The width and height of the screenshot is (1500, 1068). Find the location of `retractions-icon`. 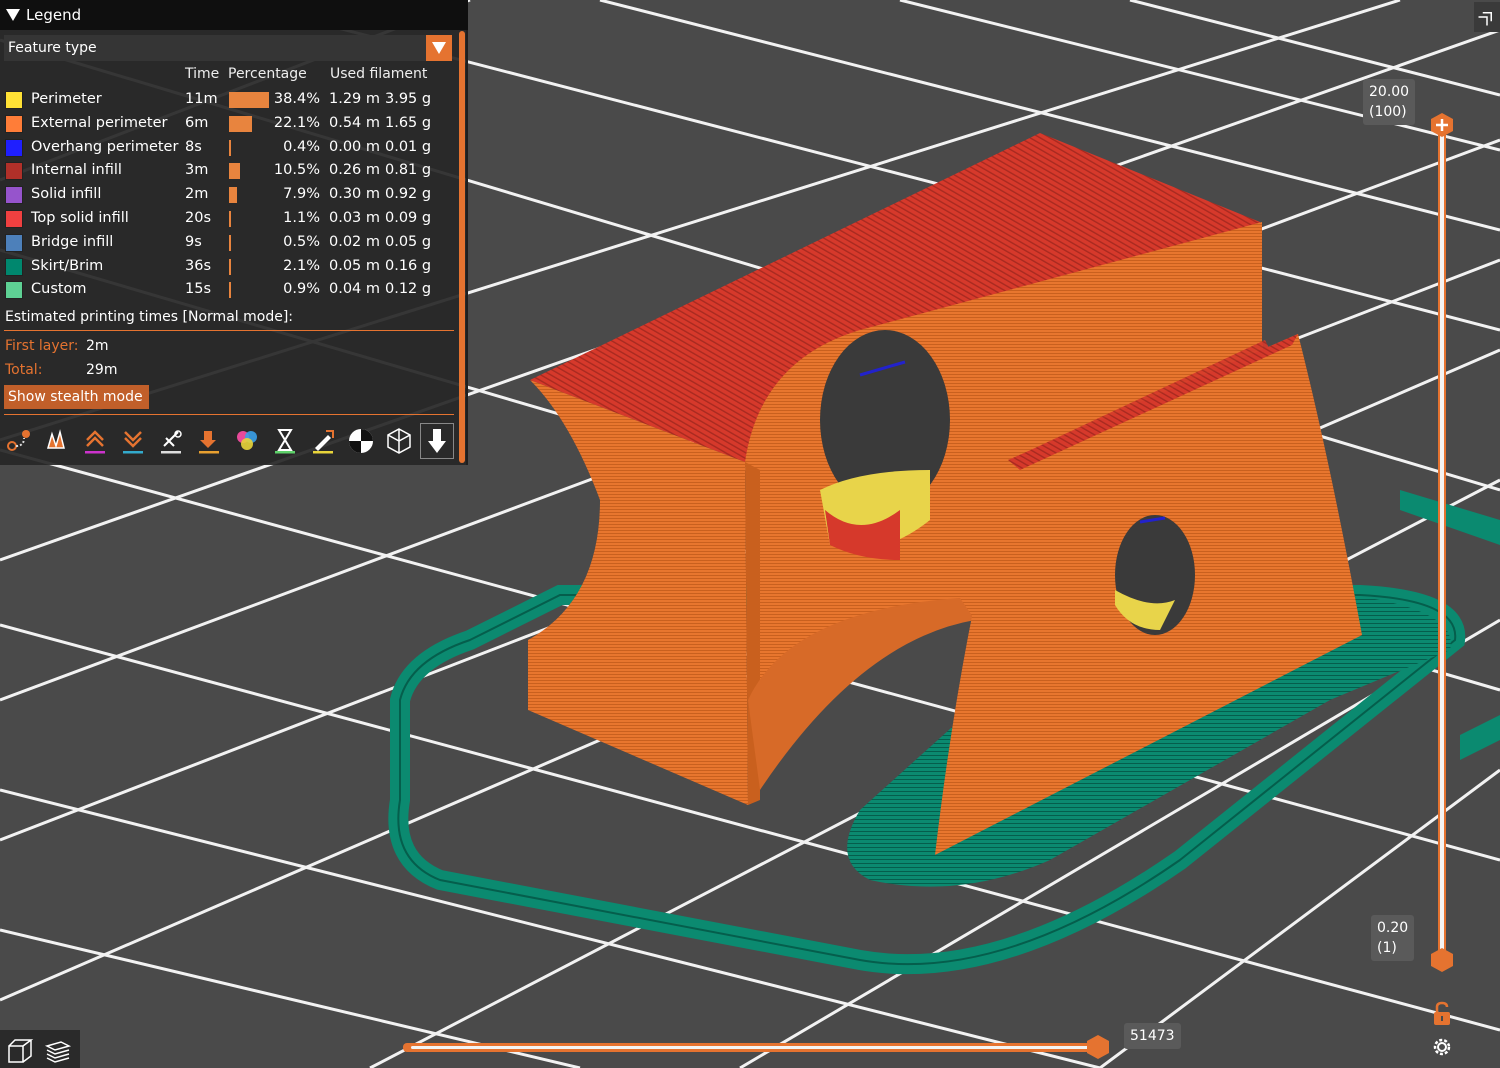

retractions-icon is located at coordinates (95, 441).